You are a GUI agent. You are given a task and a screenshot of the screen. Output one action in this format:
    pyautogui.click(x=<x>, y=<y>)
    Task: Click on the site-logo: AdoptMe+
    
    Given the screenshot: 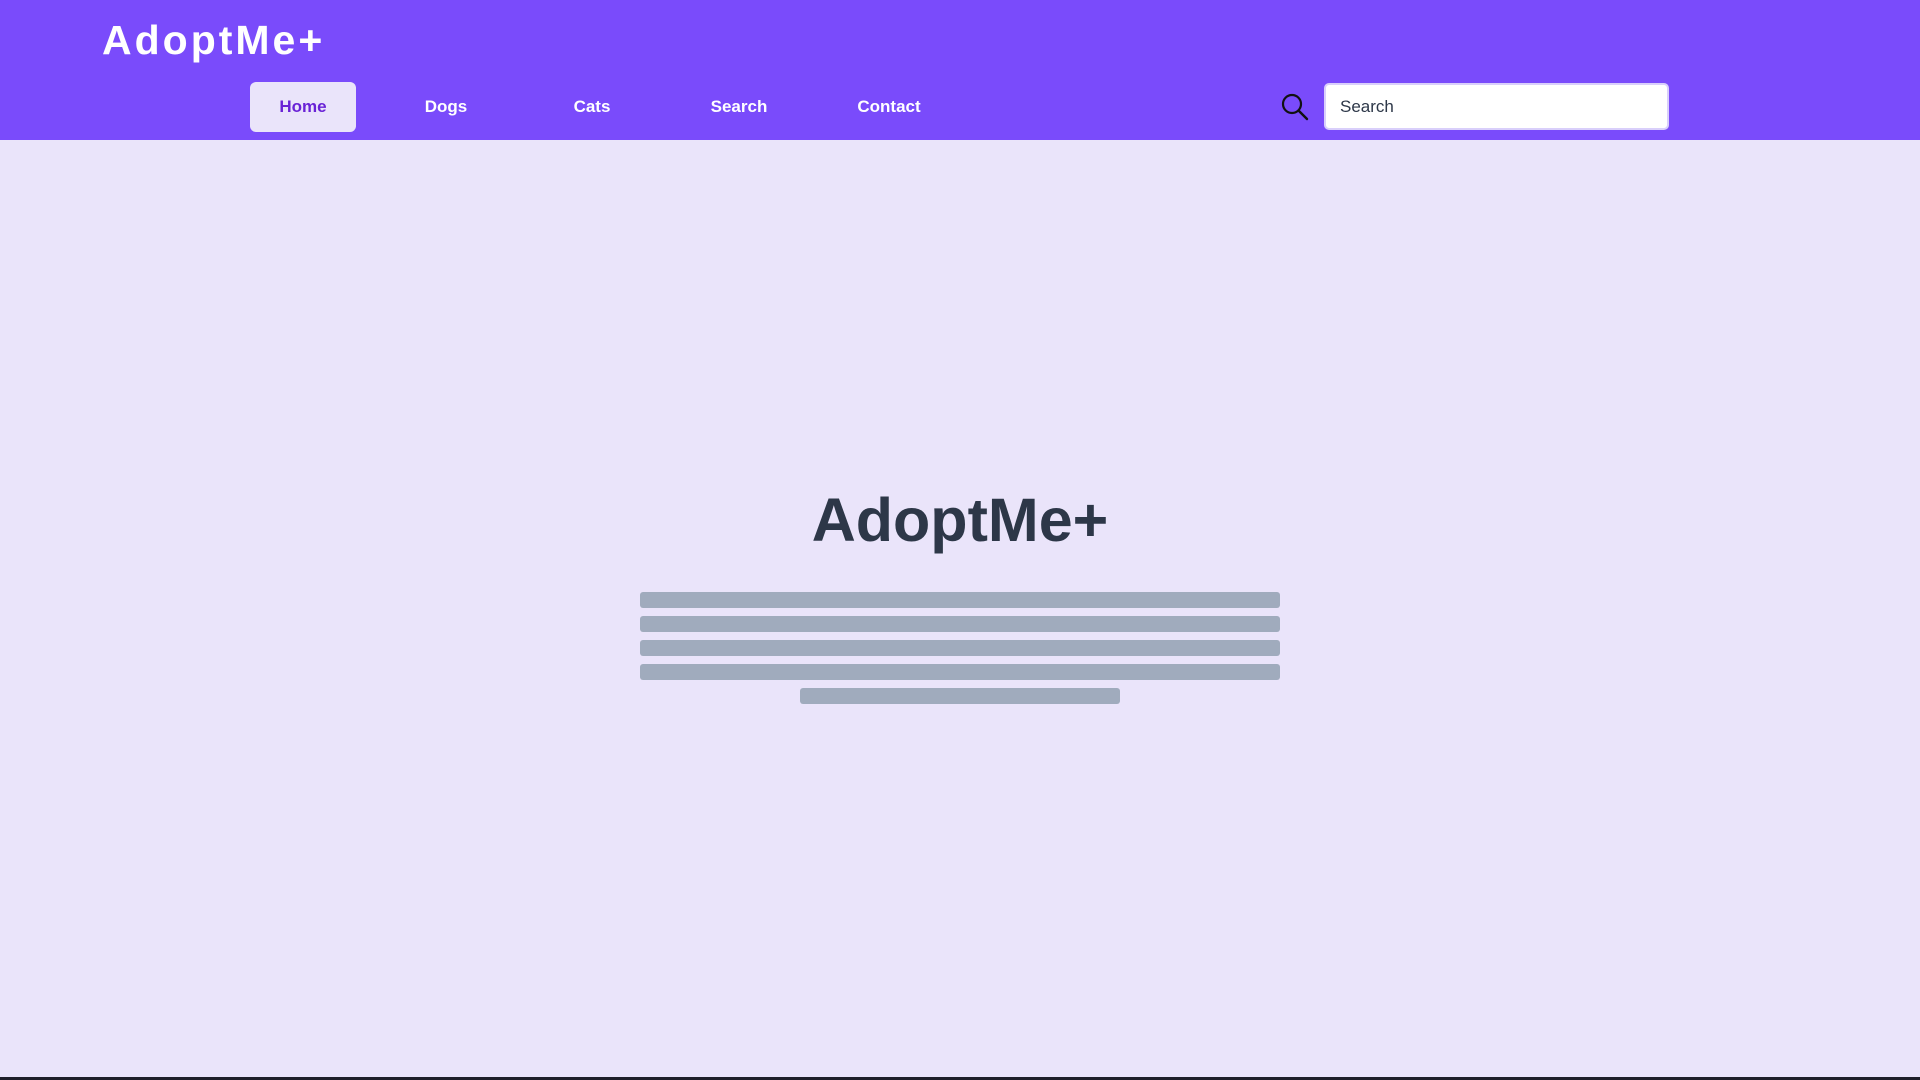 What is the action you would take?
    pyautogui.click(x=213, y=40)
    